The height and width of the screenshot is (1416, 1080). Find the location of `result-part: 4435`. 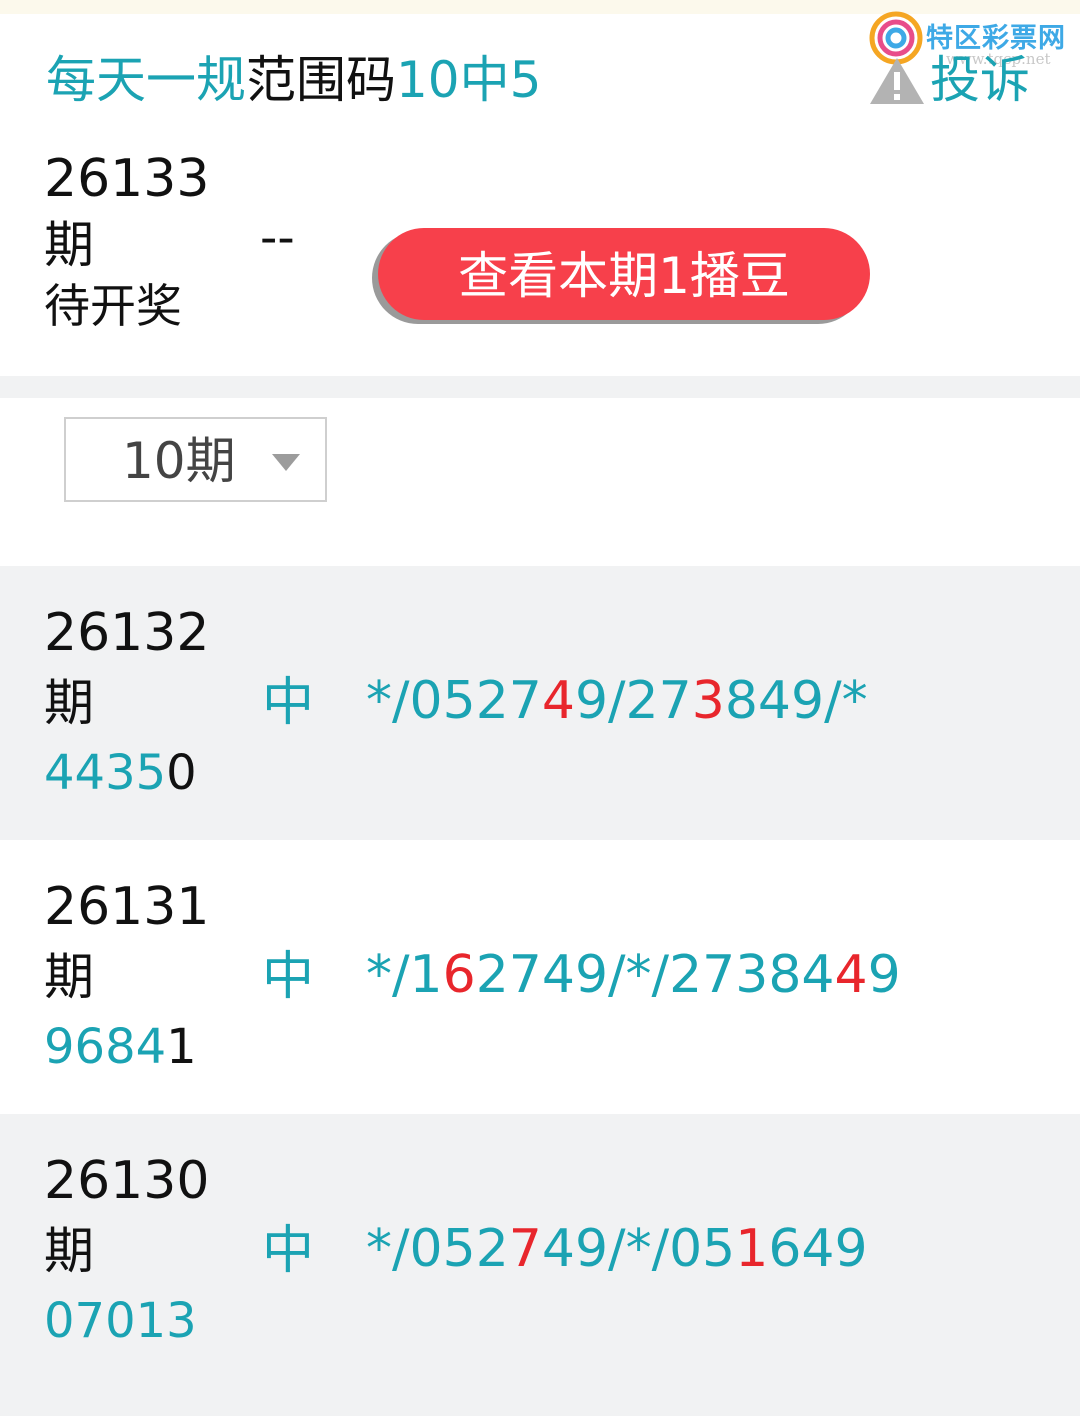

result-part: 4435 is located at coordinates (105, 773).